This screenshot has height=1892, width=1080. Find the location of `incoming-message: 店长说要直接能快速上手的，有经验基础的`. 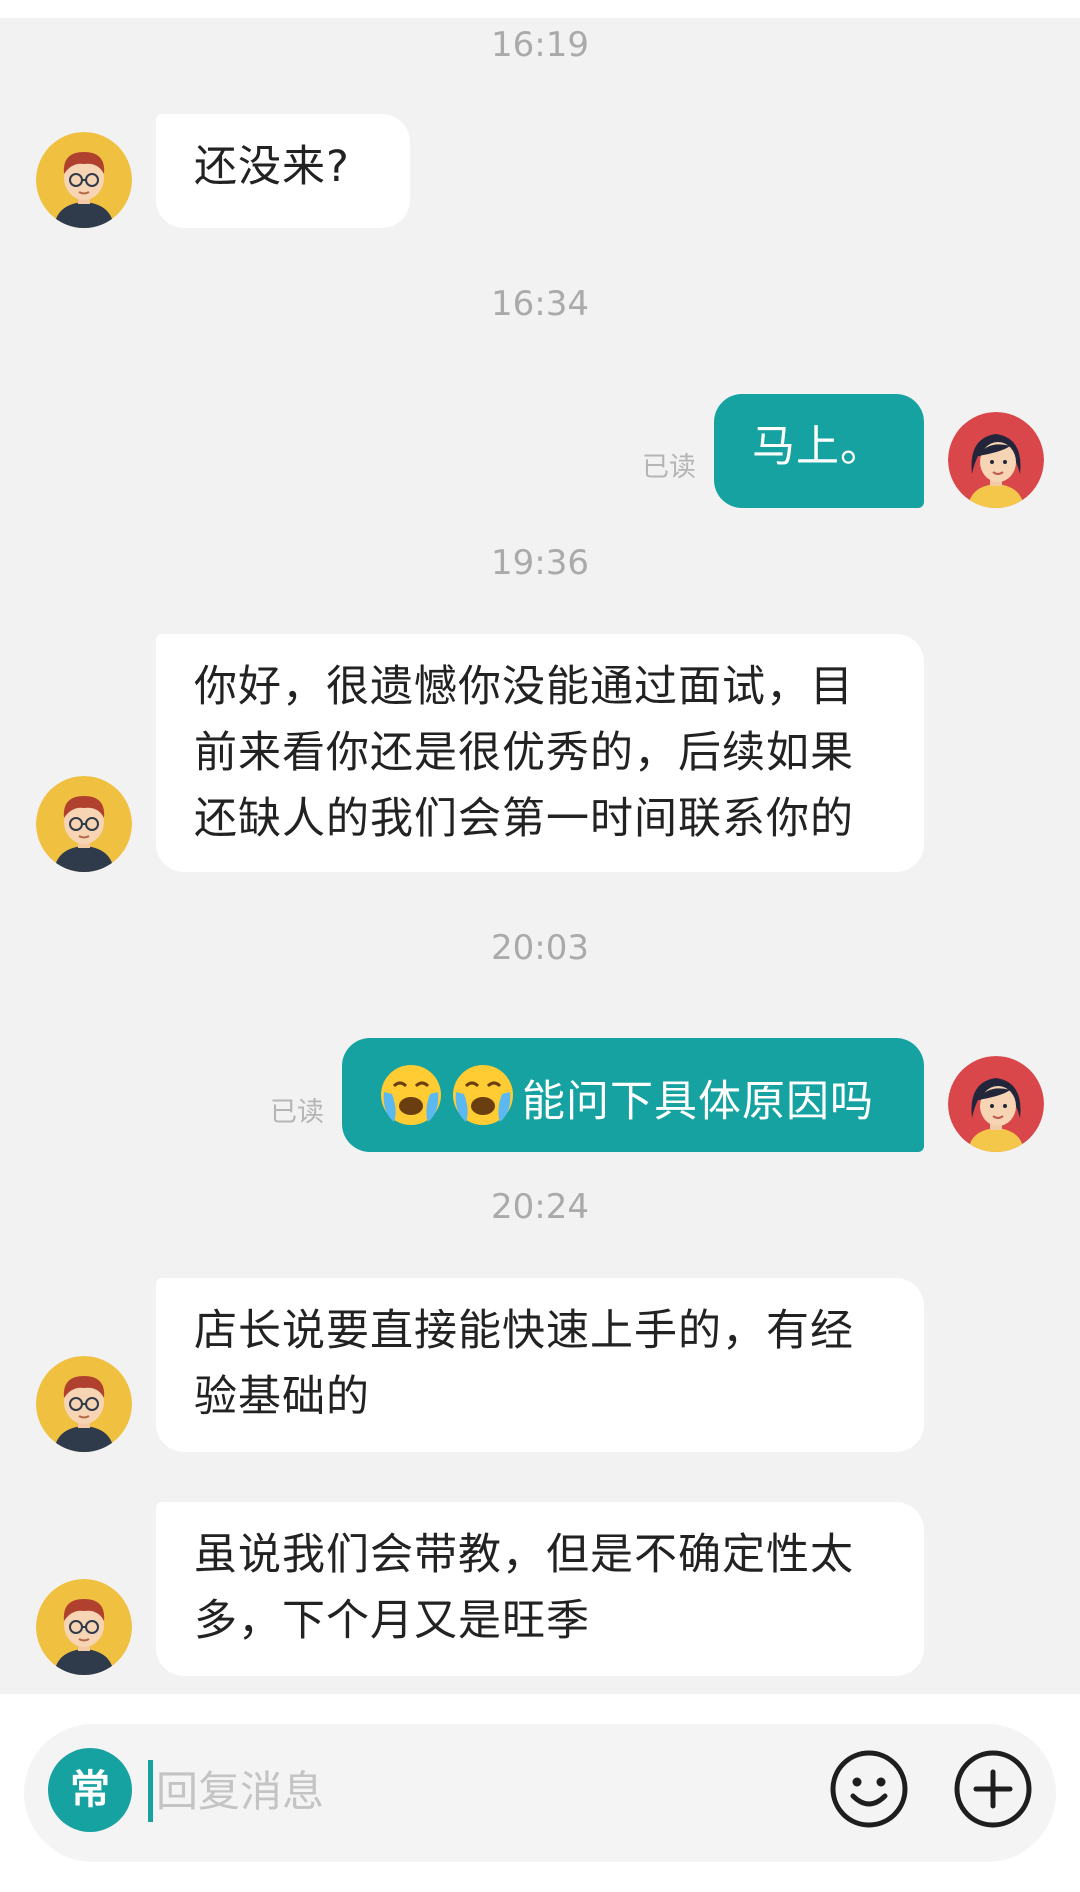

incoming-message: 店长说要直接能快速上手的，有经验基础的 is located at coordinates (540, 1365).